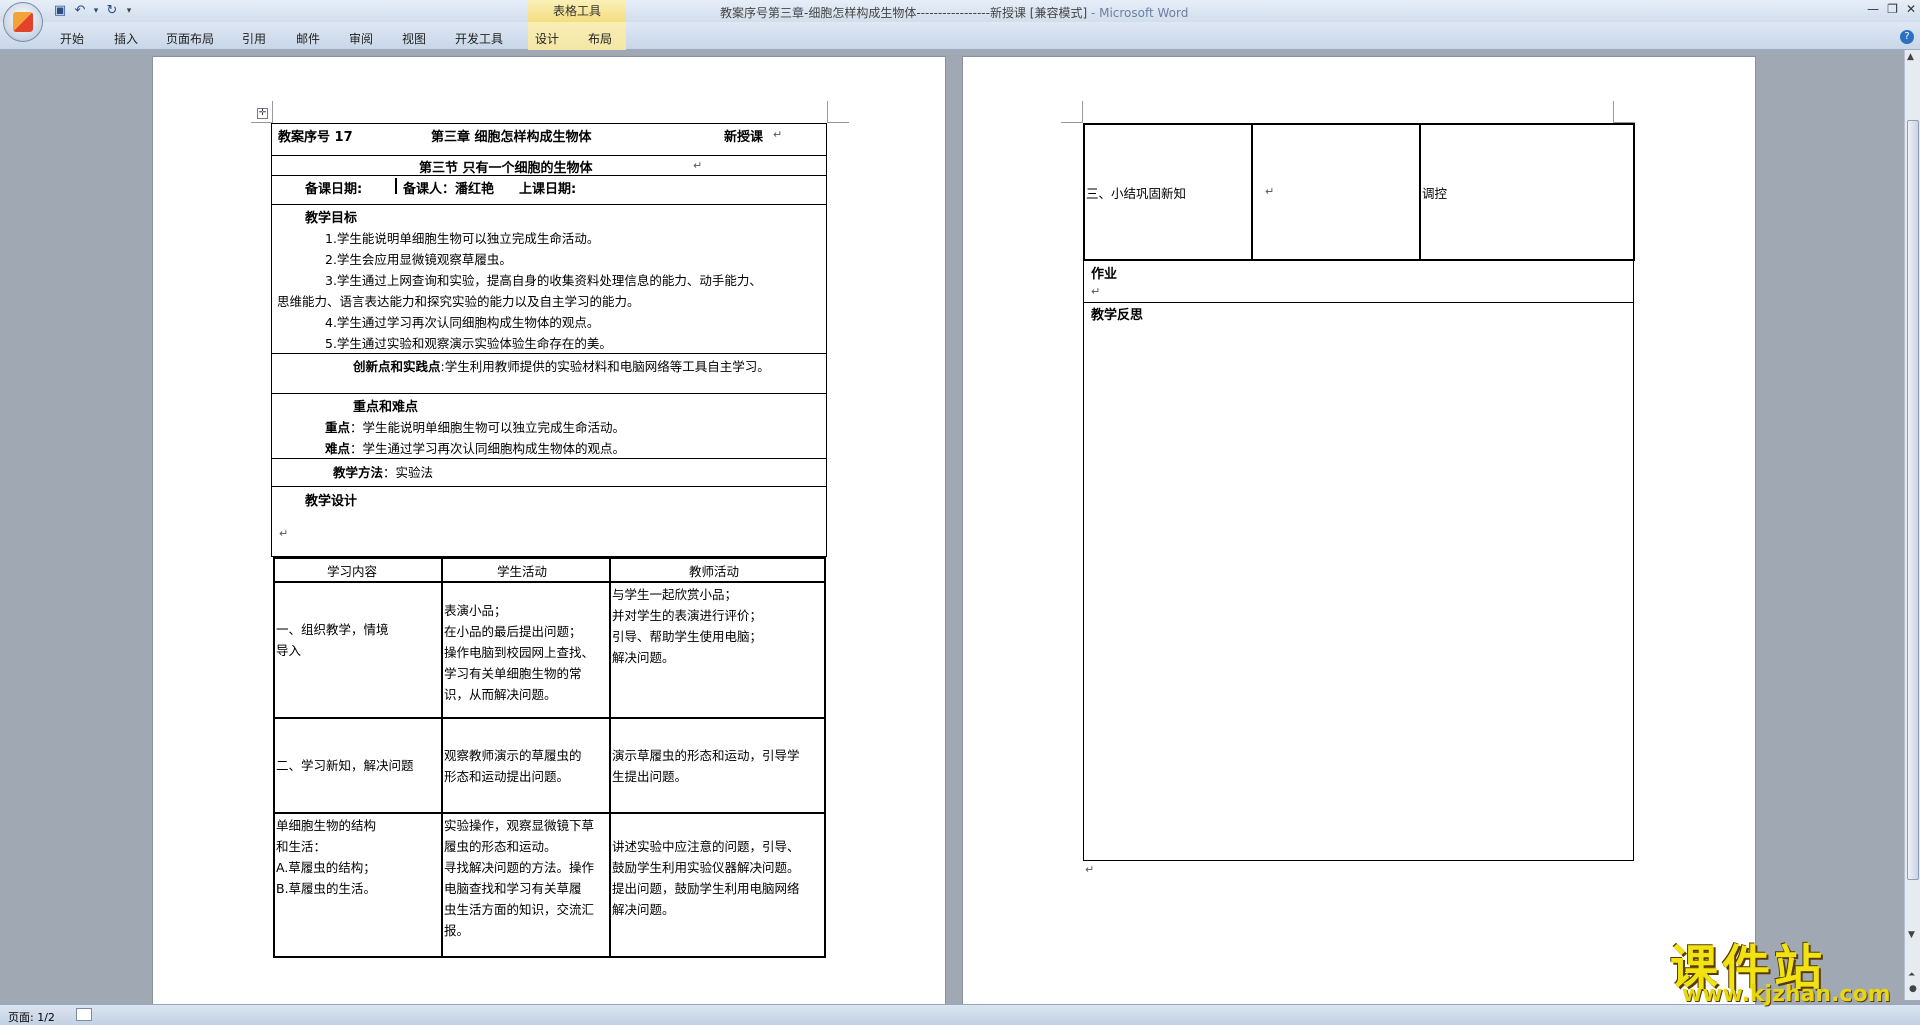 This screenshot has height=1025, width=1920. I want to click on goal-item: 1.学生能说明单细胞生物可以独立完成生命活动。, so click(462, 238).